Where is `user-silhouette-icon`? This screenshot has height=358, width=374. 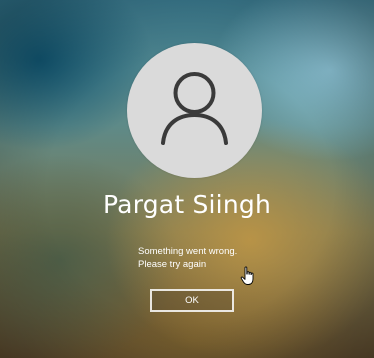
user-silhouette-icon is located at coordinates (194, 108).